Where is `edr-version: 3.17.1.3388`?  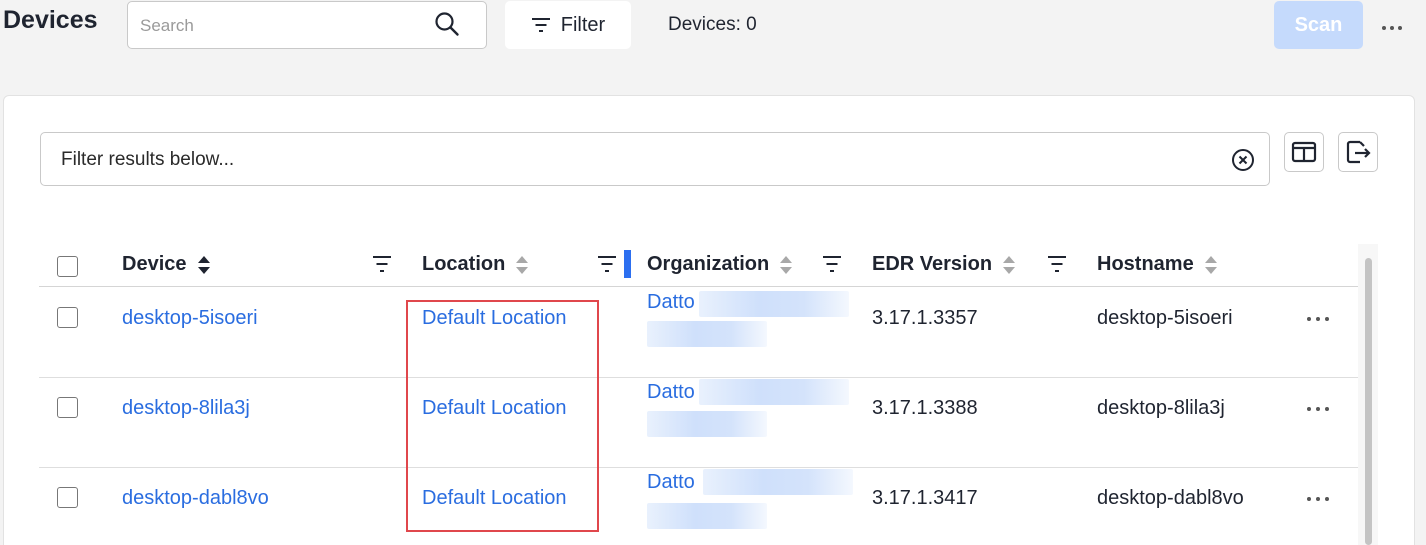
edr-version: 3.17.1.3388 is located at coordinates (925, 408).